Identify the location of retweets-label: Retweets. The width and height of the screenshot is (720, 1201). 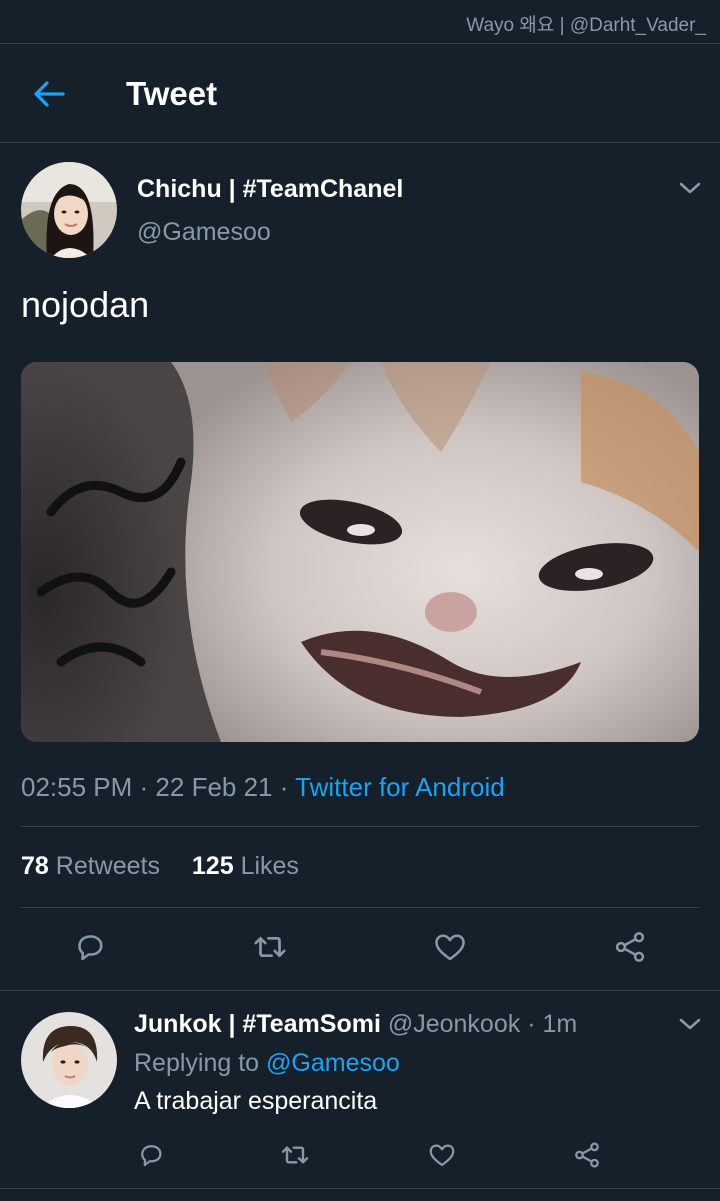
(107, 866).